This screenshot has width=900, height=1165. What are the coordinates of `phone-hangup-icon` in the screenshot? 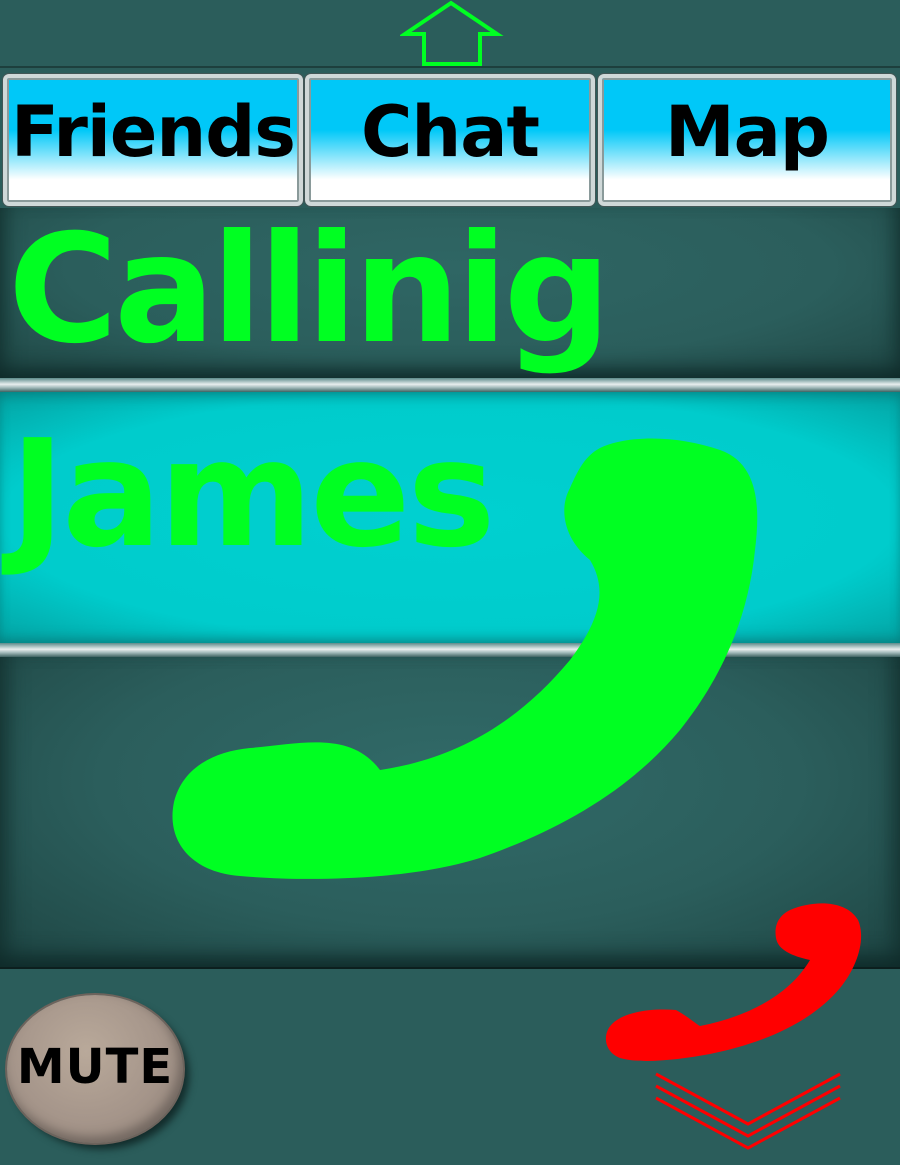 It's located at (735, 984).